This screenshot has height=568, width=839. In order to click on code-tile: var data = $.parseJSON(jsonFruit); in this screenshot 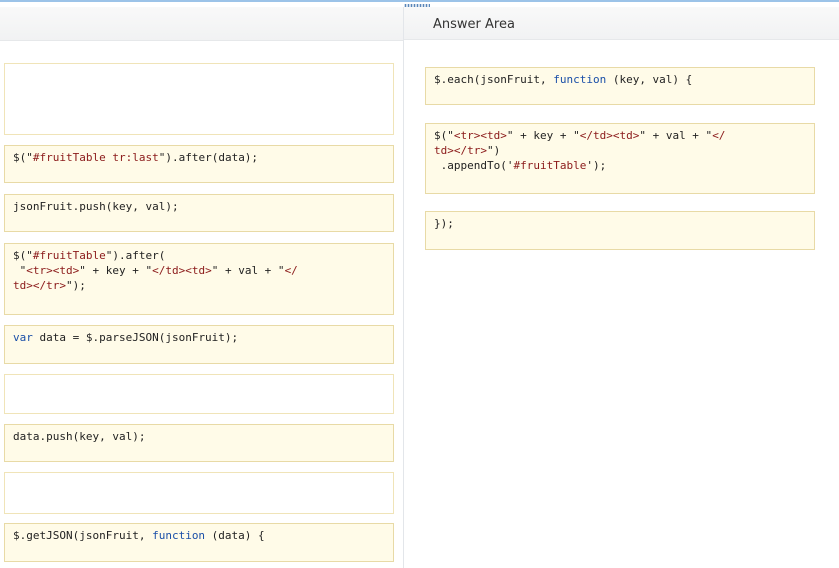, I will do `click(199, 344)`.